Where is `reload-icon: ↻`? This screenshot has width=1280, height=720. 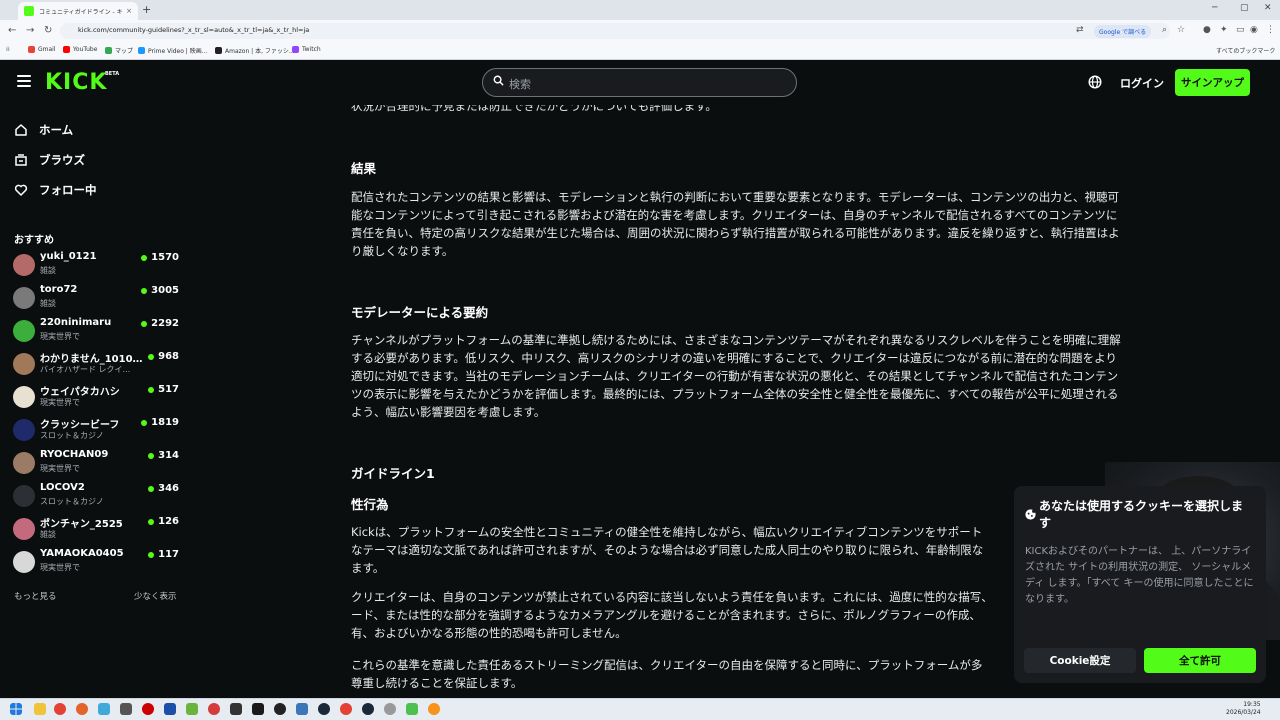
reload-icon: ↻ is located at coordinates (48, 30).